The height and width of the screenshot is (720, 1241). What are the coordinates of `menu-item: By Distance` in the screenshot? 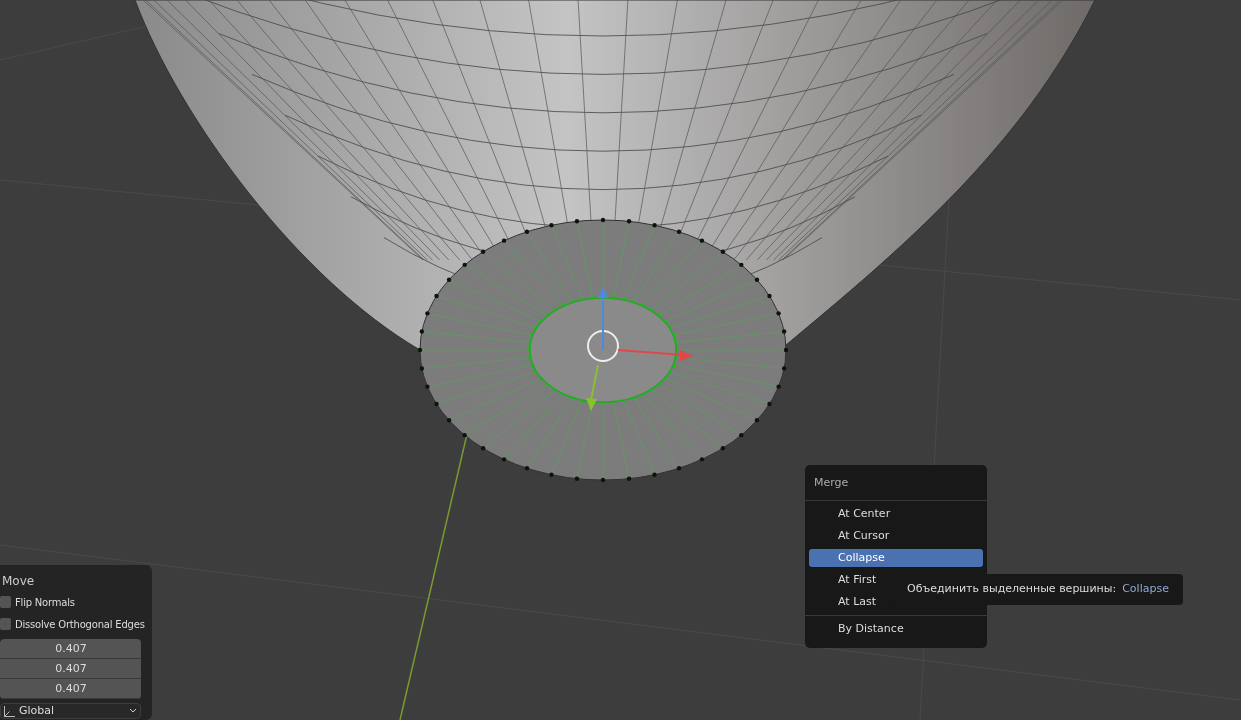 It's located at (896, 628).